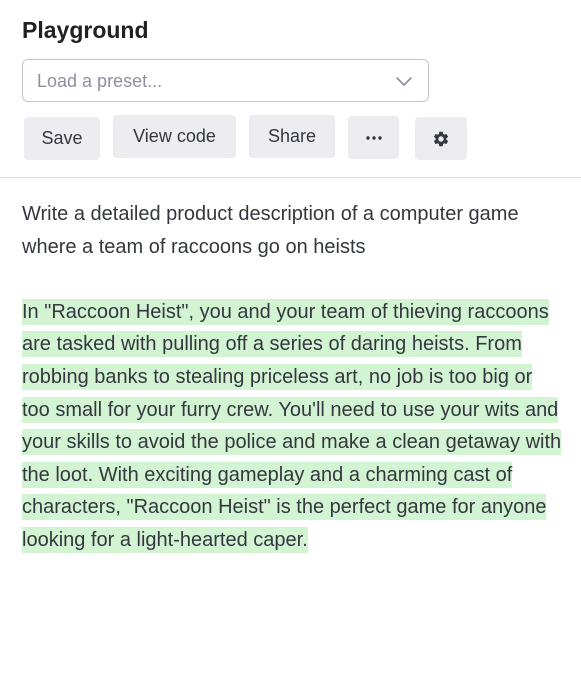 Image resolution: width=581 pixels, height=680 pixels. I want to click on more-options-button, so click(373, 137).